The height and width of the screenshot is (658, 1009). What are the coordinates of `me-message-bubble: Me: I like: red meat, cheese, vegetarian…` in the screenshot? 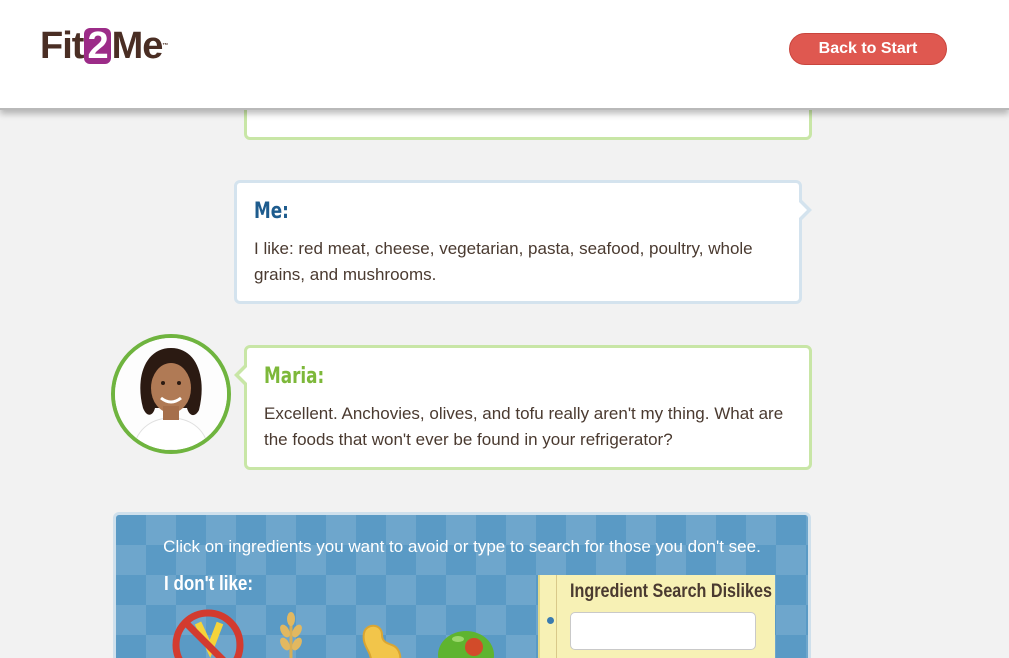 It's located at (523, 242).